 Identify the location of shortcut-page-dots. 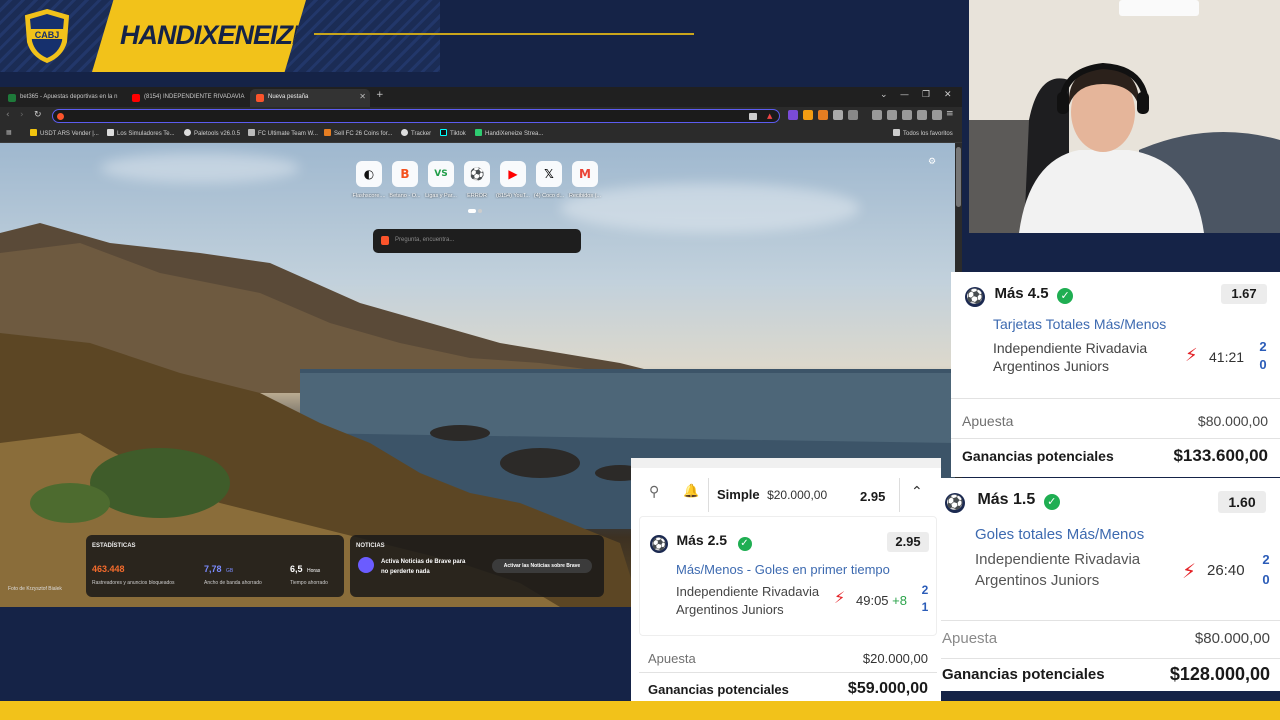
(475, 211).